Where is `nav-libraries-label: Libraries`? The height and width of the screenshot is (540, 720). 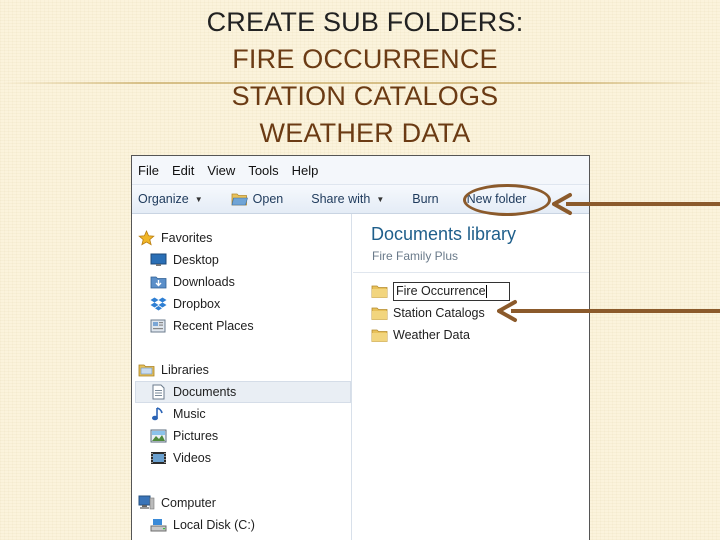
nav-libraries-label: Libraries is located at coordinates (185, 370).